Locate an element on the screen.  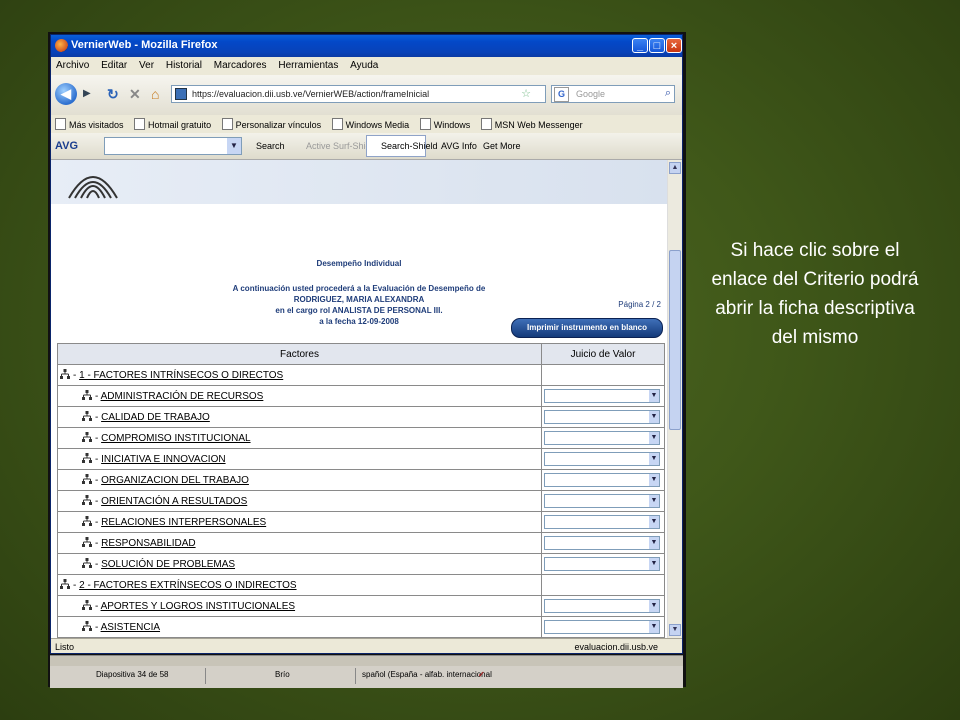
menu-ver: Ver is located at coordinates (146, 64).